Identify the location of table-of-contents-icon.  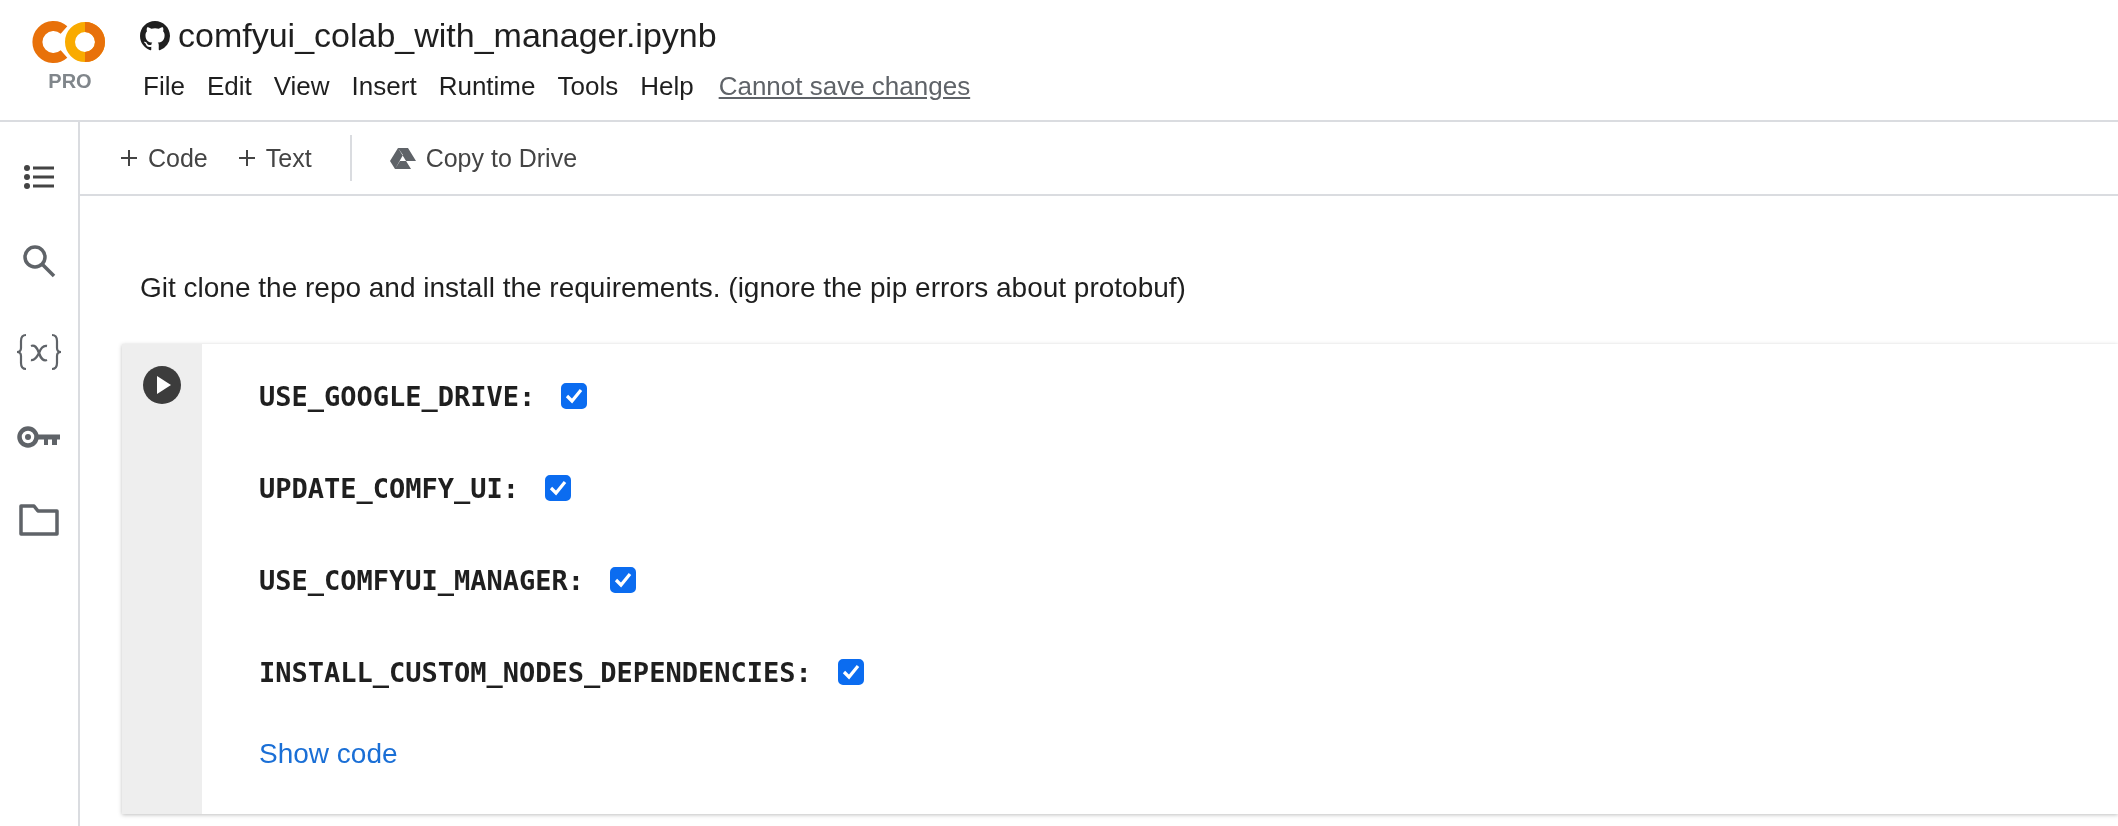
(39, 177).